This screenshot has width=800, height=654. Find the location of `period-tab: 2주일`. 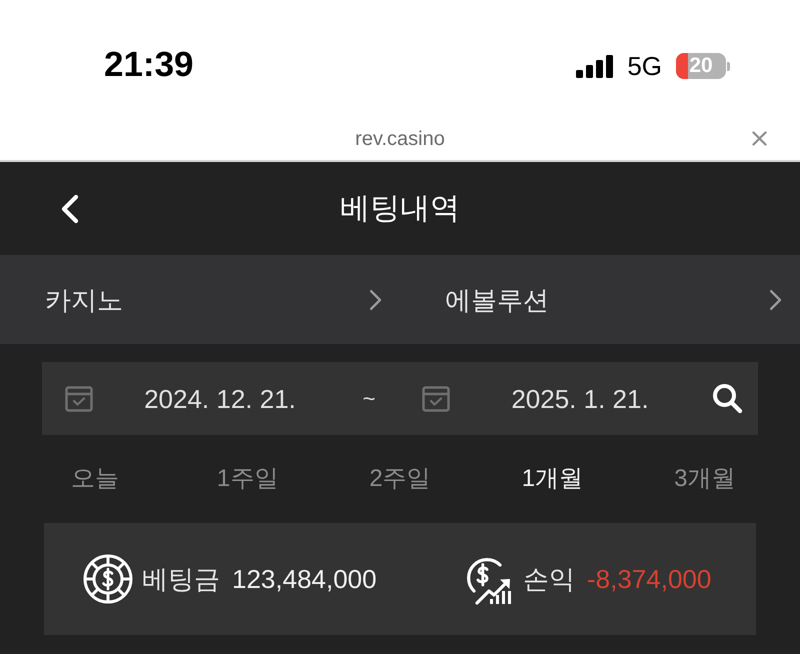

period-tab: 2주일 is located at coordinates (400, 479).